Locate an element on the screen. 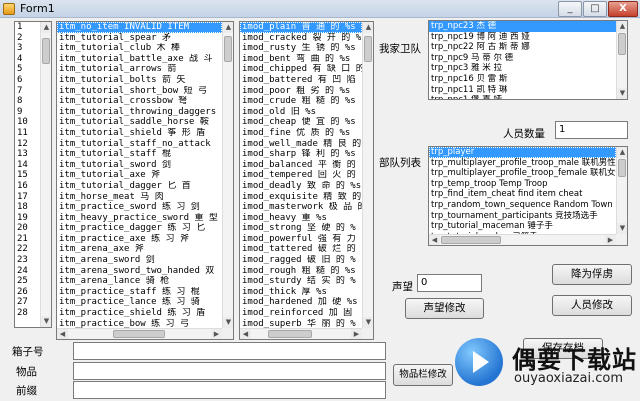  guards-vertical-scrollbar: ▲ ▼ is located at coordinates (621, 60).